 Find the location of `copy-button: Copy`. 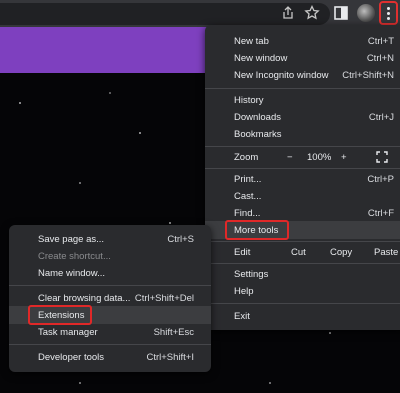

copy-button: Copy is located at coordinates (341, 252).